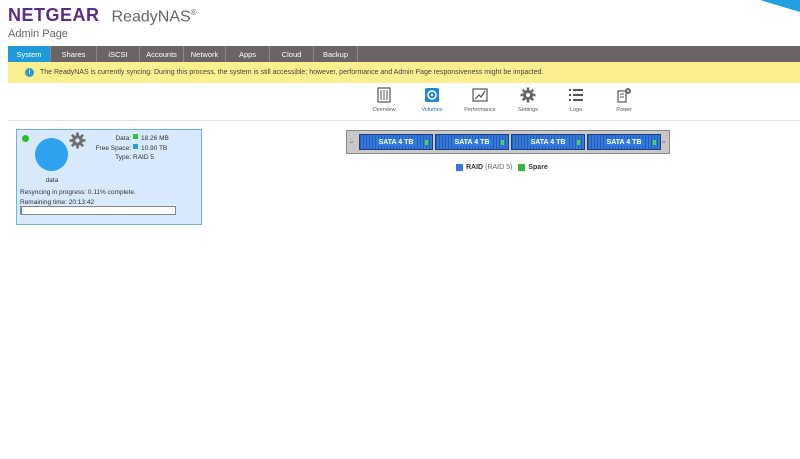 Image resolution: width=800 pixels, height=459 pixels. I want to click on page-title: Admin Page, so click(38, 34).